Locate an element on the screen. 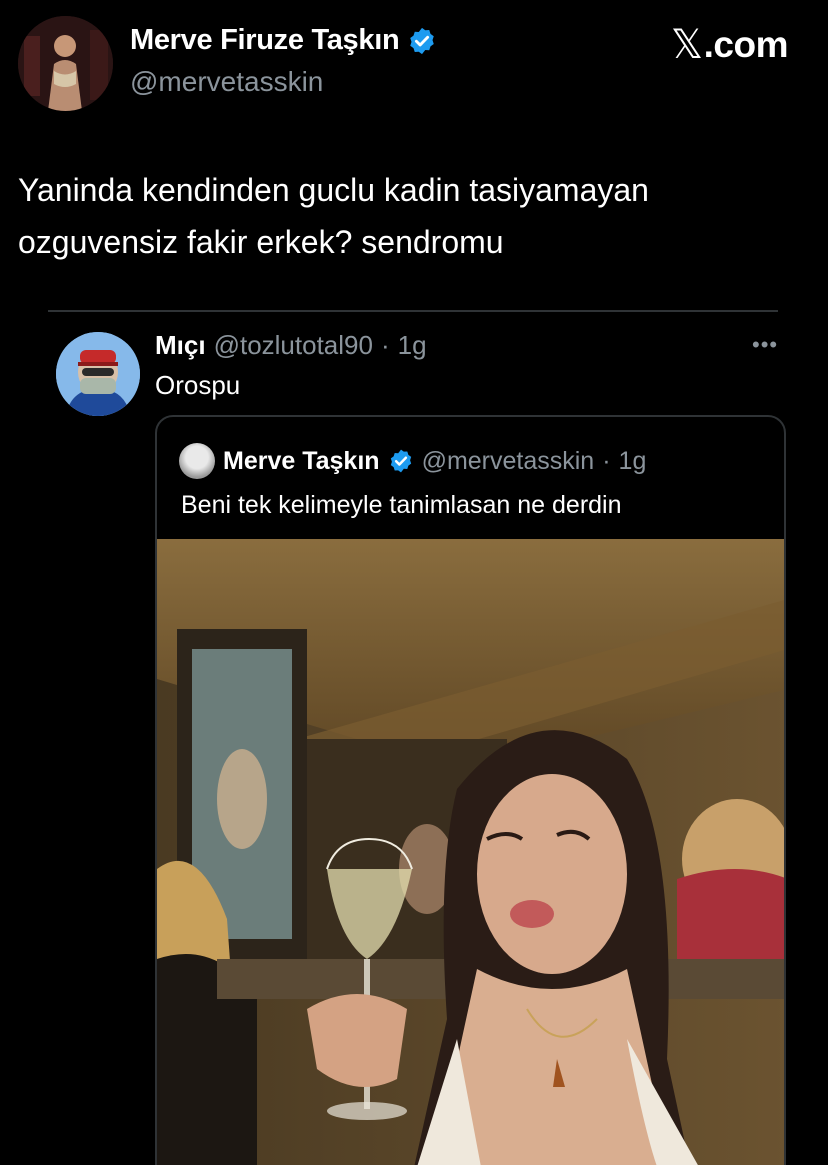  reply-avatar is located at coordinates (98, 374).